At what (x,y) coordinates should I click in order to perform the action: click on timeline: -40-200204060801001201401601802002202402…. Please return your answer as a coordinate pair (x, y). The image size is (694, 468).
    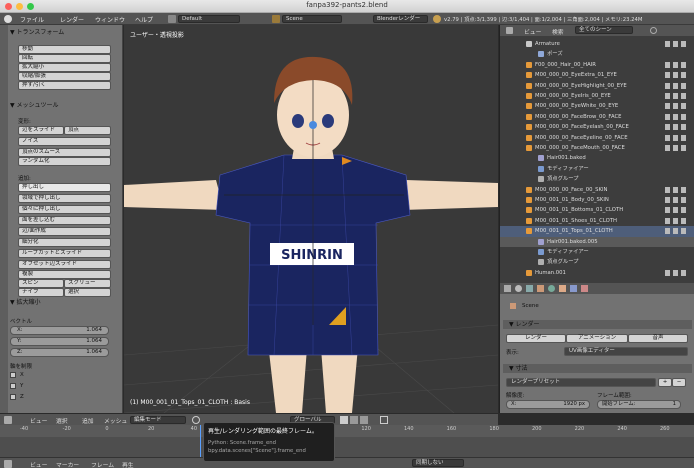
    Looking at the image, I should click on (347, 441).